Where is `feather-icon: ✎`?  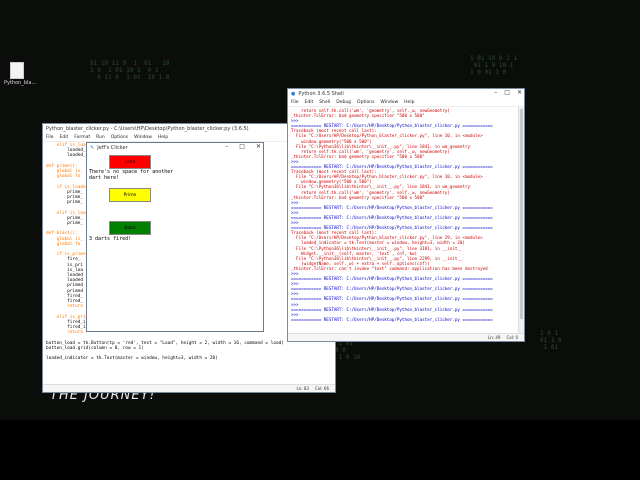
feather-icon: ✎ is located at coordinates (92, 148).